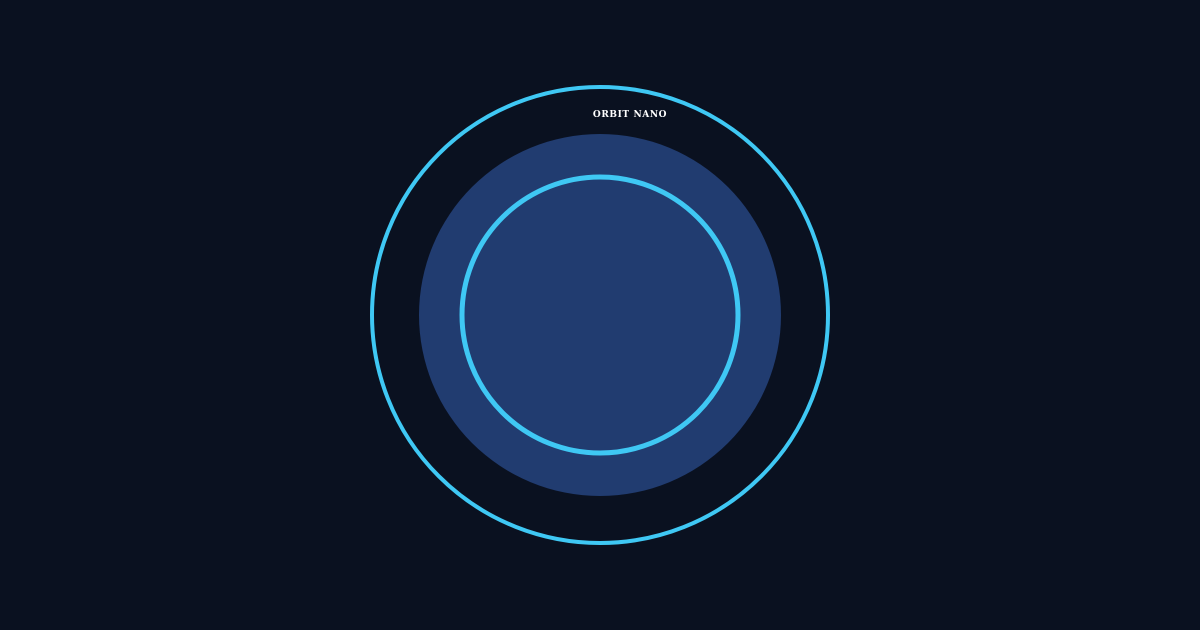 The width and height of the screenshot is (1200, 630). What do you see at coordinates (630, 115) in the screenshot?
I see `brand-name: ORBIT NANO` at bounding box center [630, 115].